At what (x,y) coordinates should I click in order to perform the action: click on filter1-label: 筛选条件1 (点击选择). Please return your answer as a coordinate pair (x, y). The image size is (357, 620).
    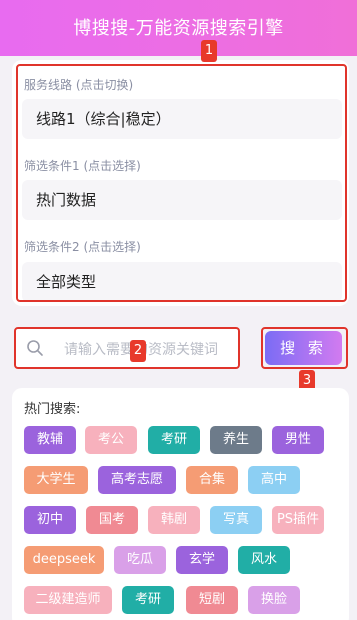
    Looking at the image, I should click on (82, 166).